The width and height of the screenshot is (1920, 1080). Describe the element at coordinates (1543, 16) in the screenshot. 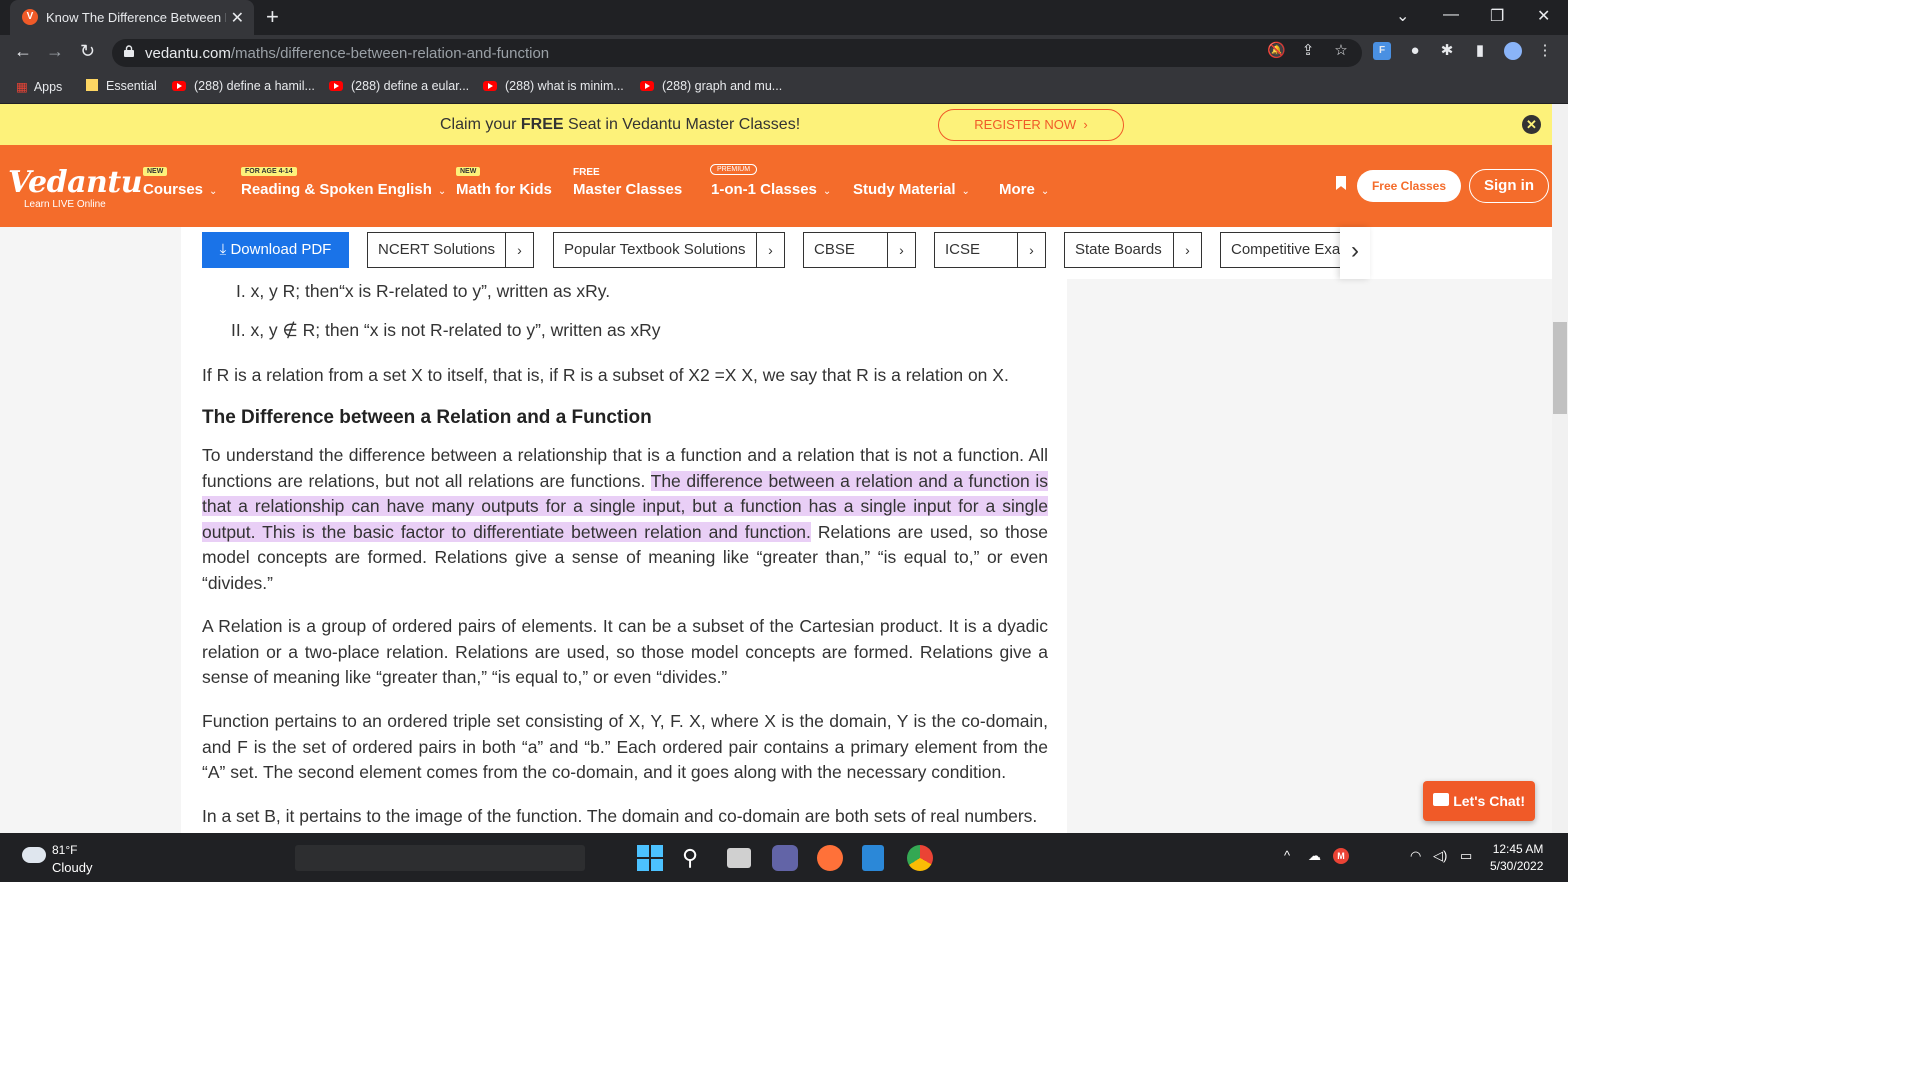

I see `close-window-icon: ✕` at that location.